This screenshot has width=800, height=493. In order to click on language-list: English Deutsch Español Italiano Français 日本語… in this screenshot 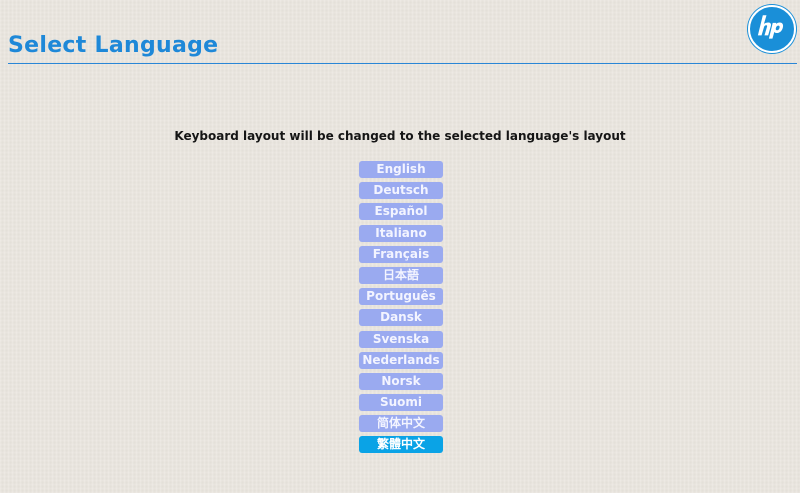, I will do `click(401, 309)`.